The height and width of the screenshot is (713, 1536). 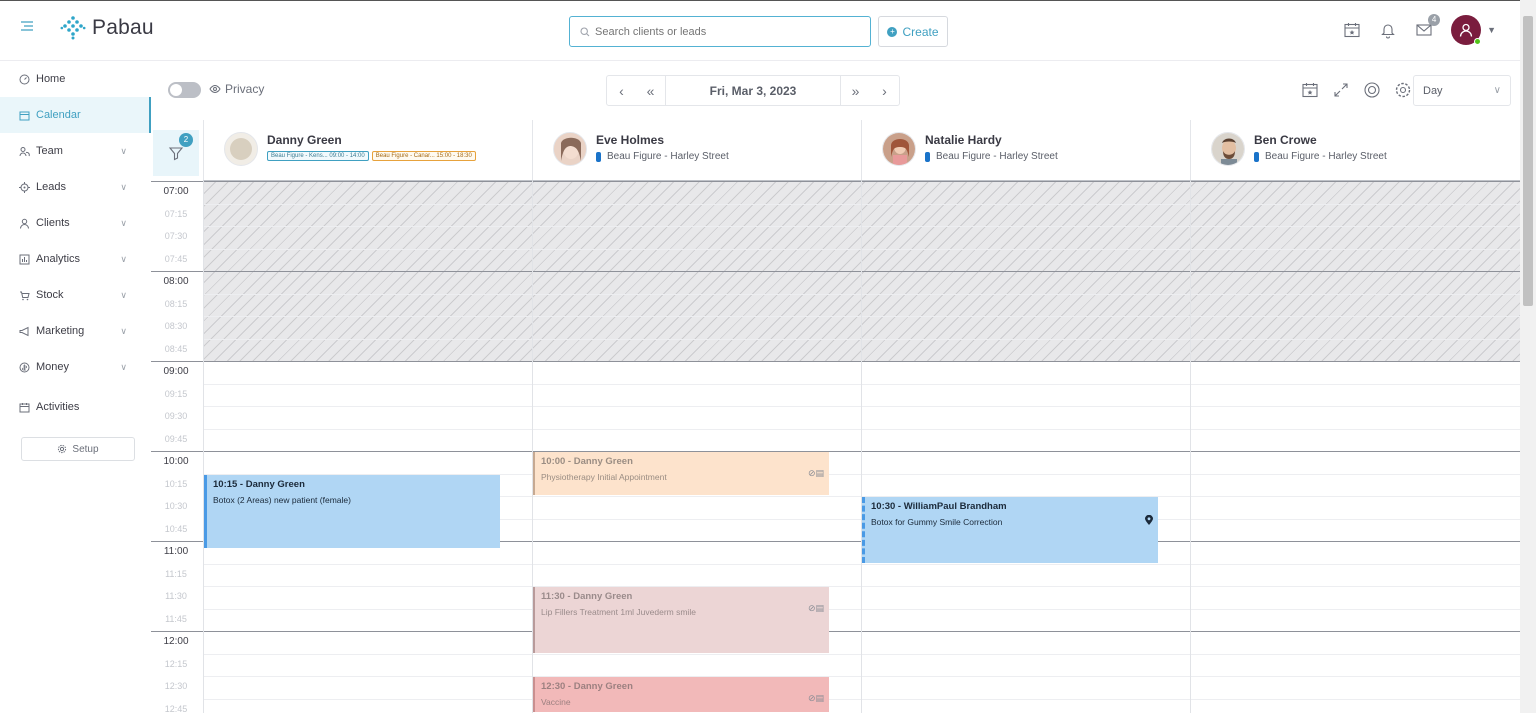 I want to click on sidebar-item-home: Home, so click(x=75, y=79).